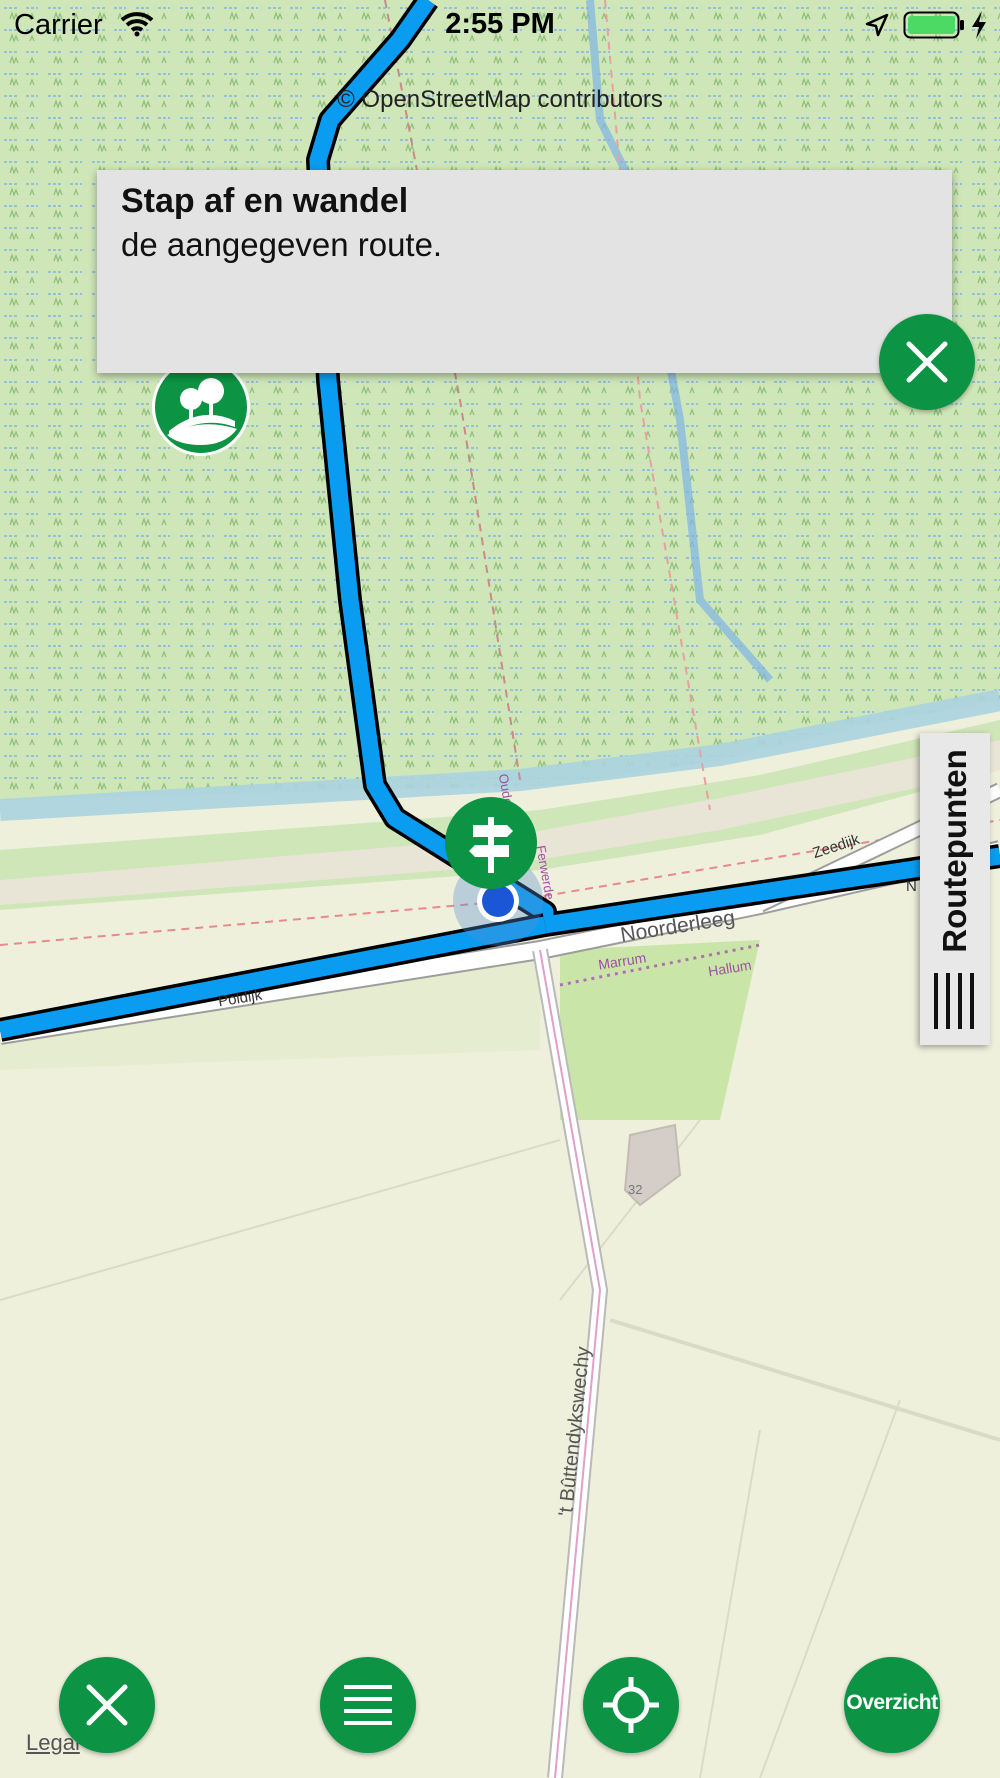 This screenshot has height=1778, width=1000. I want to click on menu-icon, so click(368, 1705).